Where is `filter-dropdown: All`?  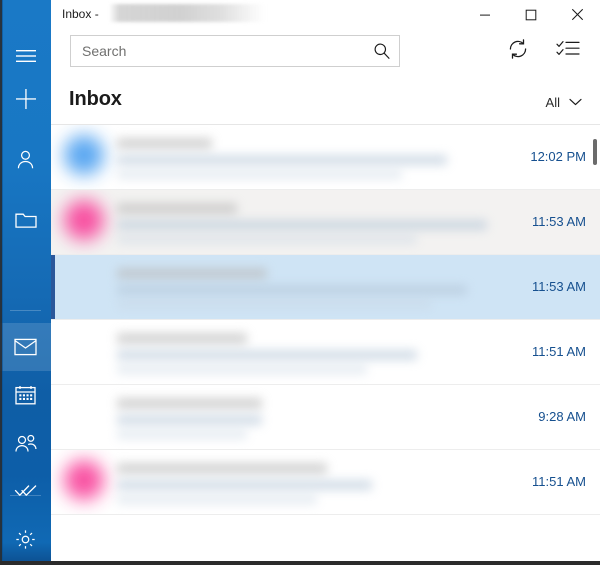 filter-dropdown: All is located at coordinates (564, 102).